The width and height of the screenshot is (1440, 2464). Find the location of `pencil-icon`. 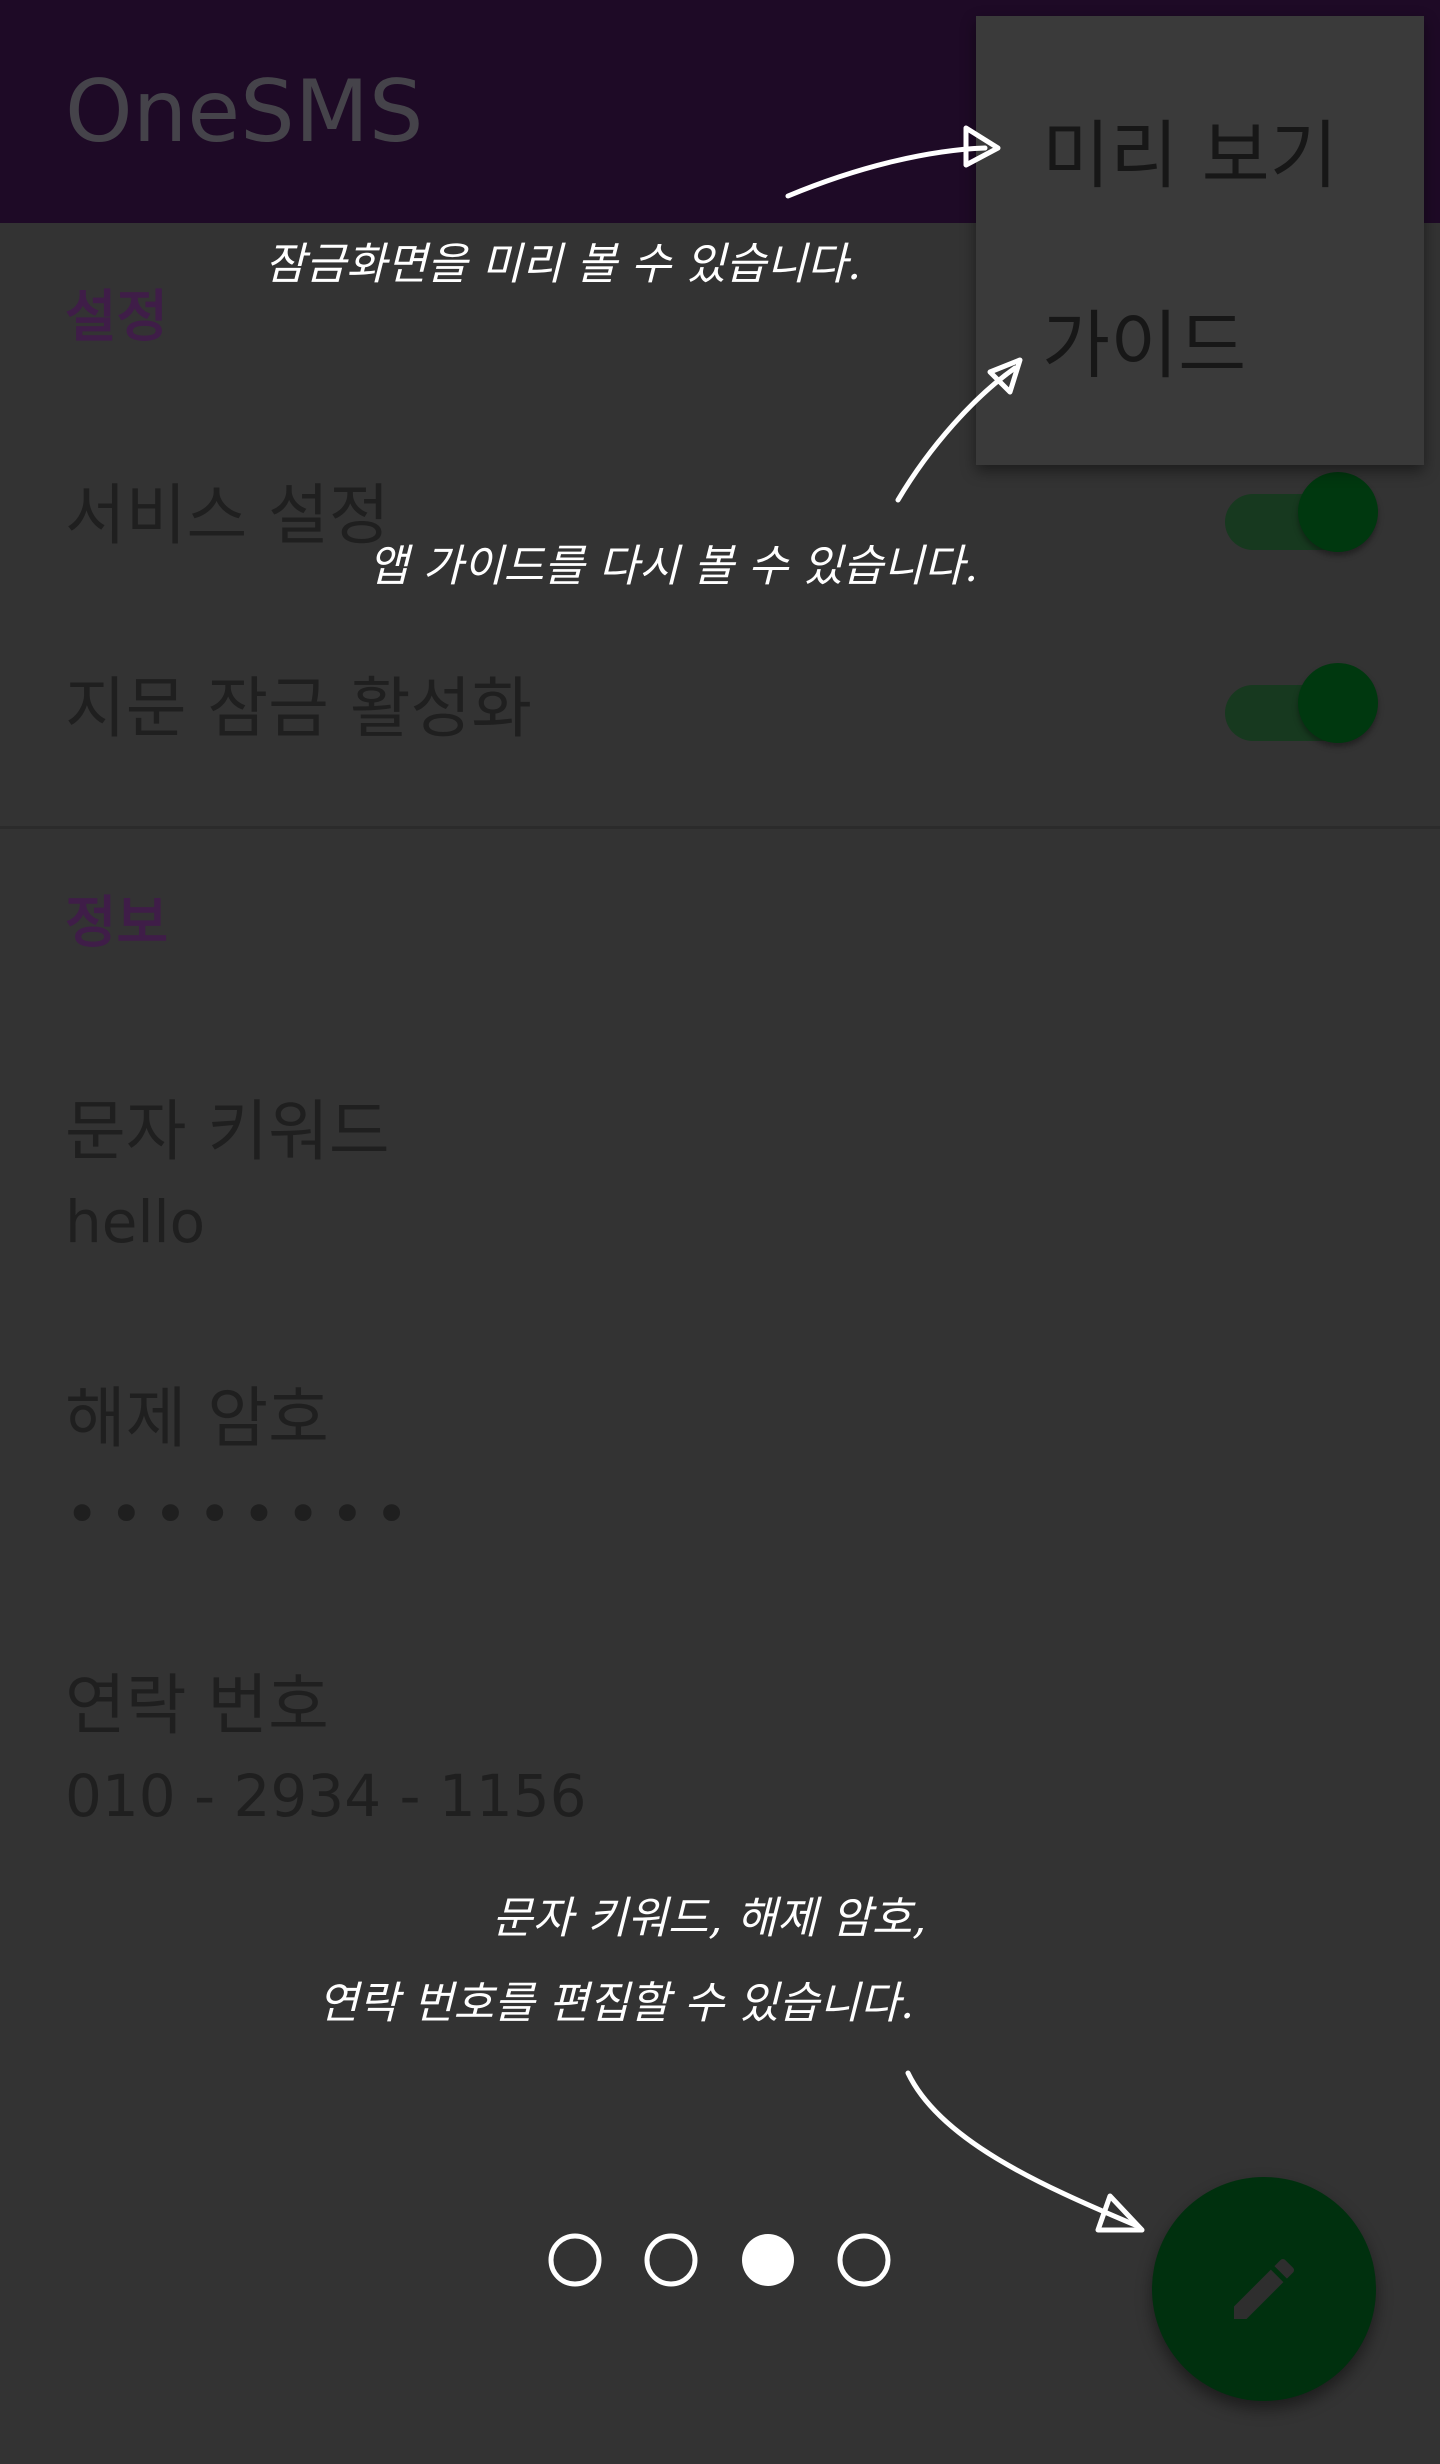

pencil-icon is located at coordinates (1264, 2288).